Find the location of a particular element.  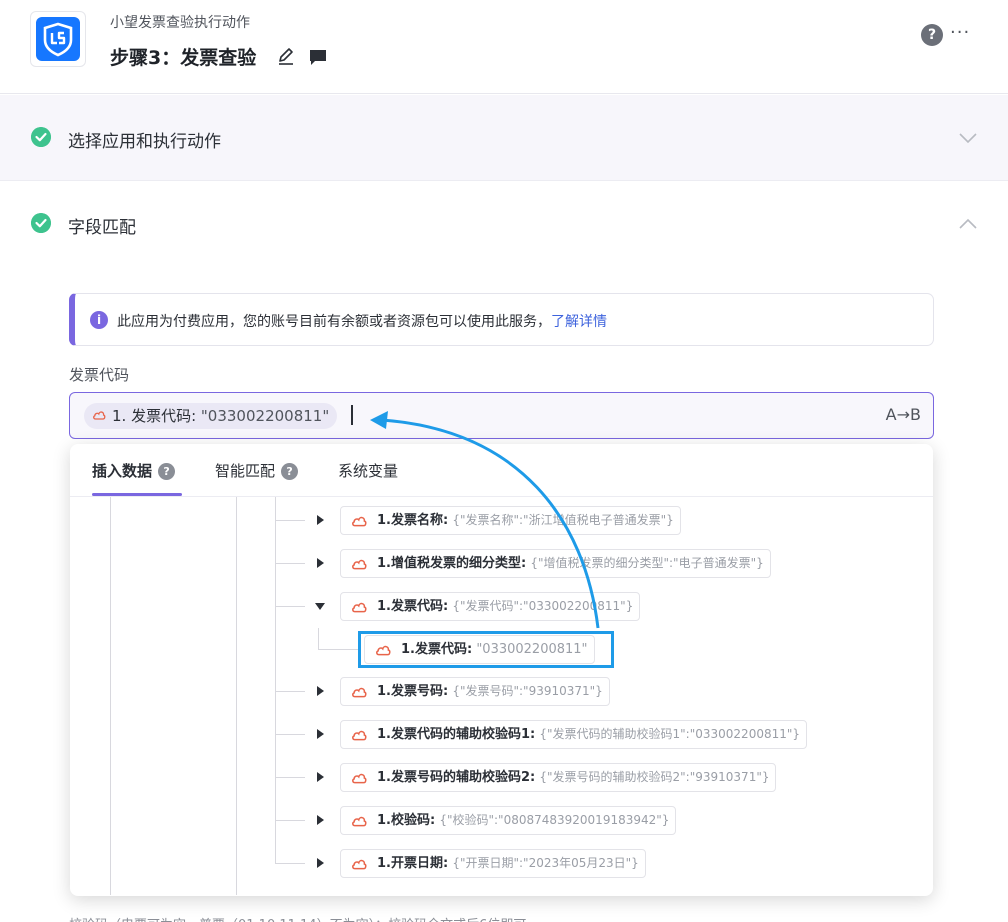

tree-node-vat-subtype: 1.增值税发票的细分类型: {"增值税发票的细分类型":"电子普通发票"} is located at coordinates (555, 563).